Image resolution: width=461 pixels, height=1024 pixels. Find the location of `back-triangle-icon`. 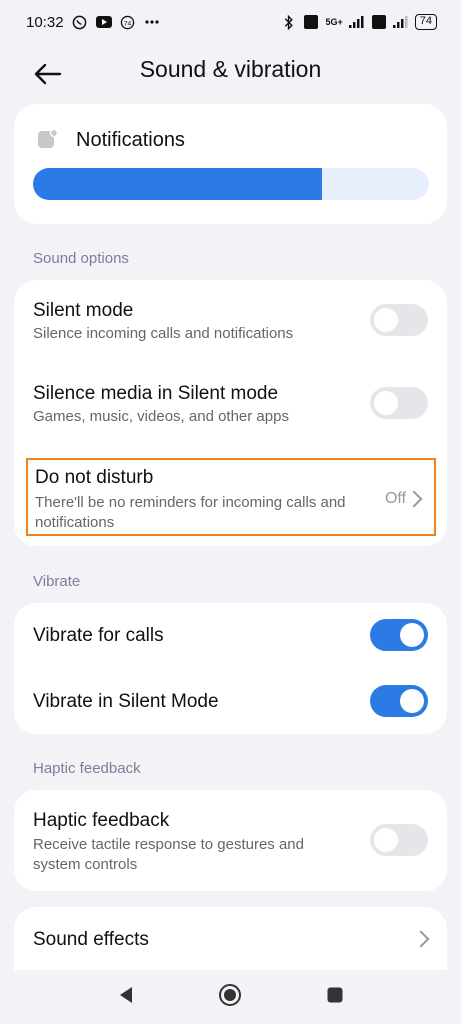

back-triangle-icon is located at coordinates (126, 997).